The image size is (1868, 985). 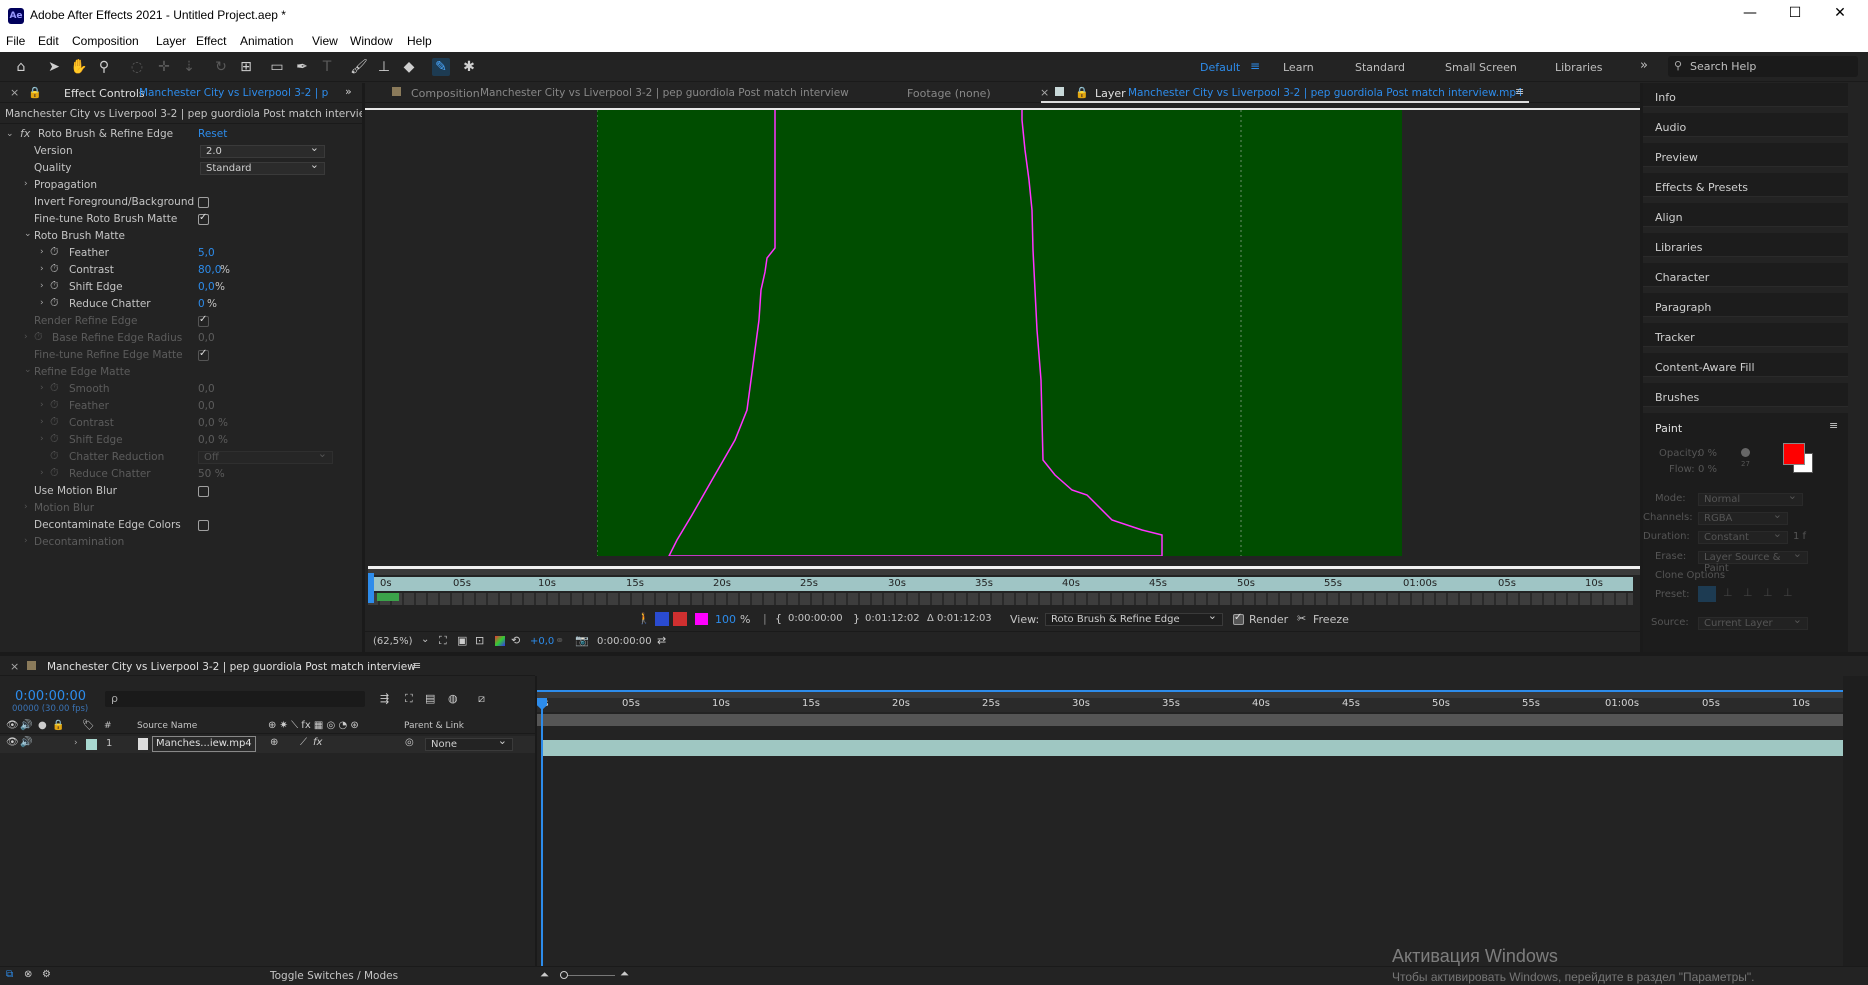 I want to click on maximize-button: ☐, so click(x=1795, y=16).